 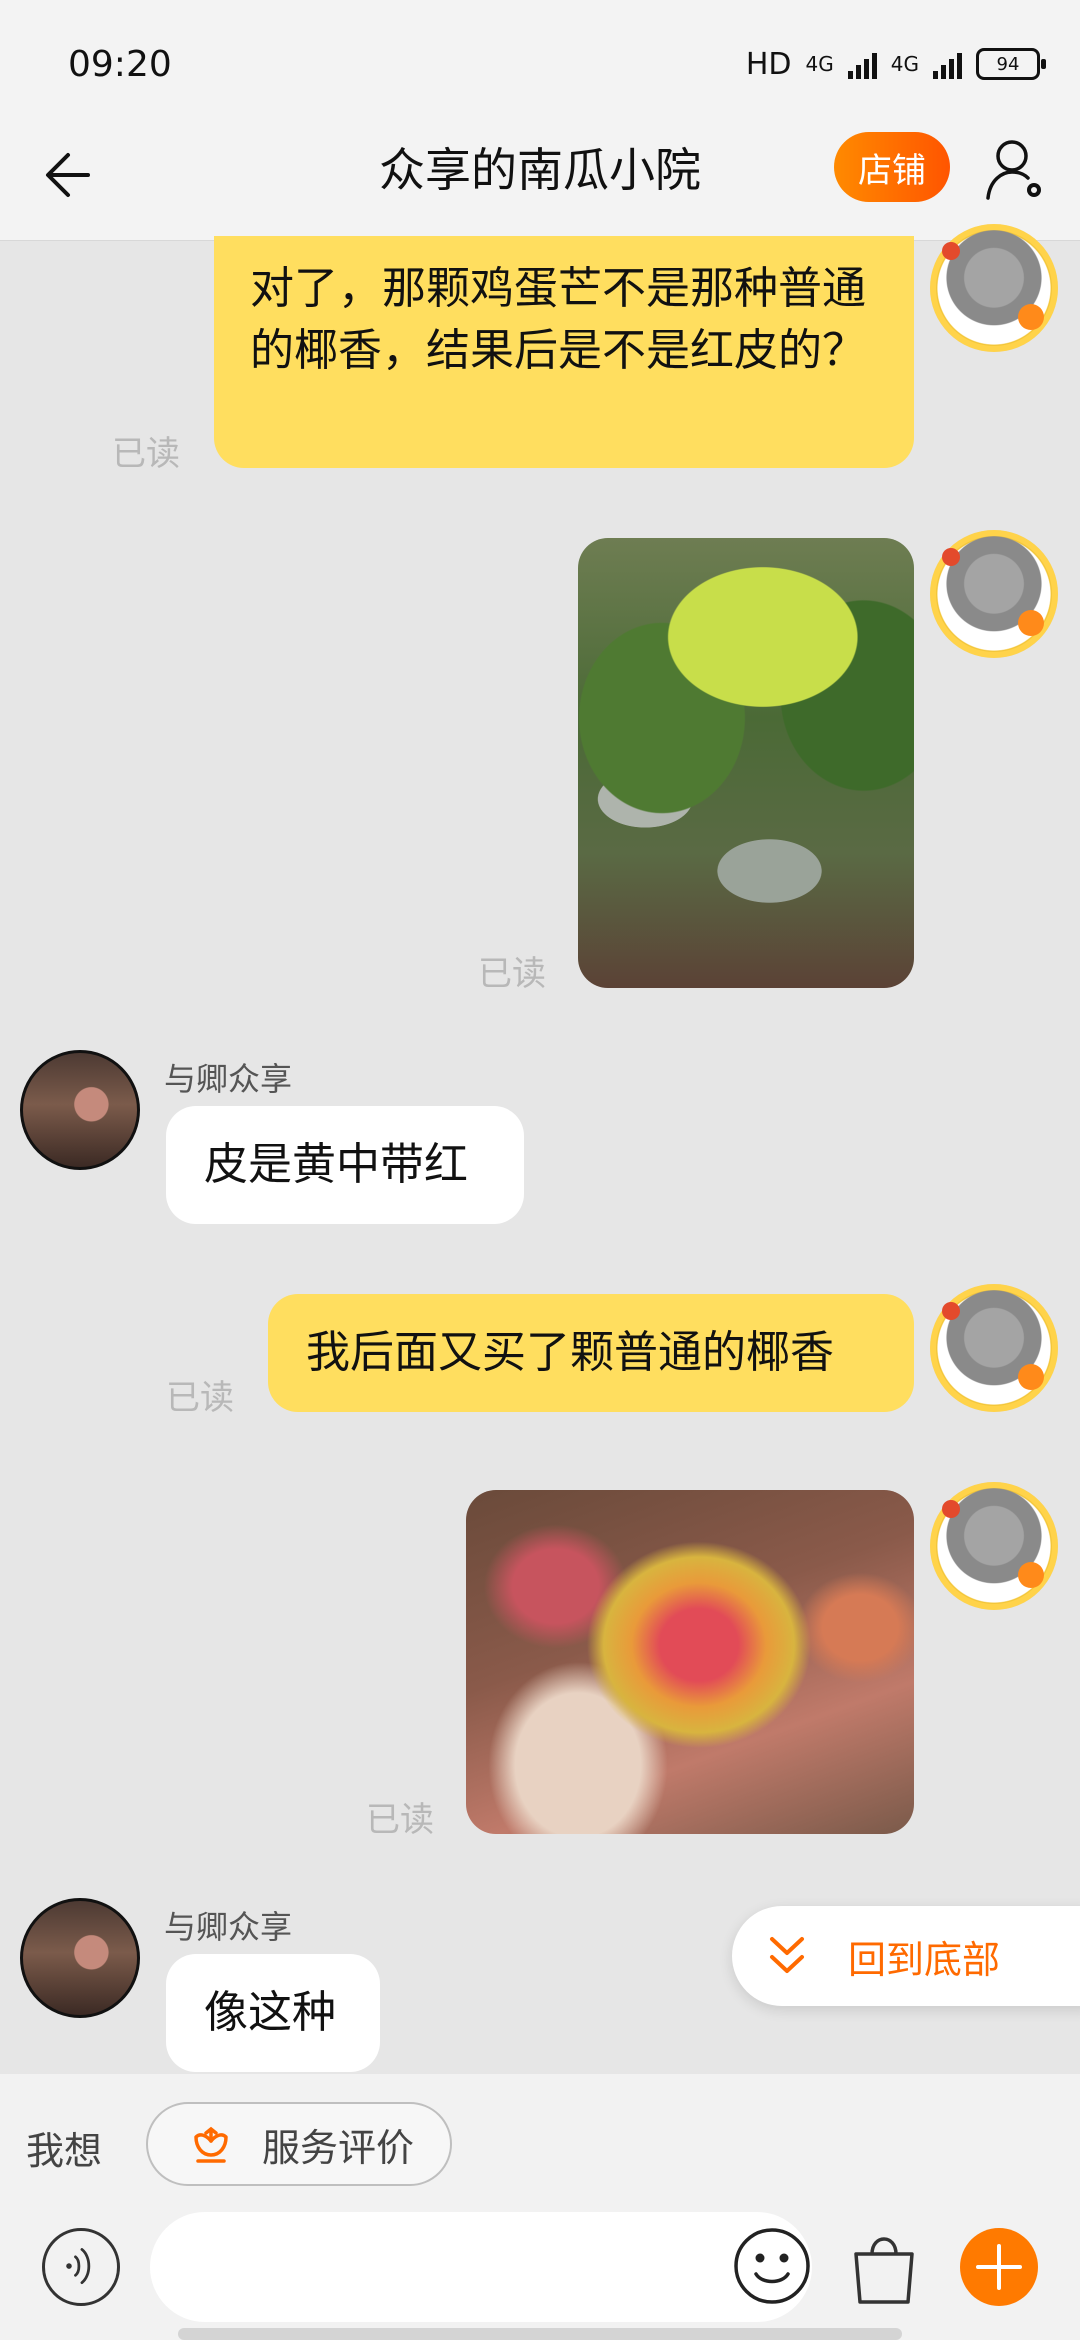 I want to click on back-to-bottom-button: 回到底部, so click(x=906, y=1956).